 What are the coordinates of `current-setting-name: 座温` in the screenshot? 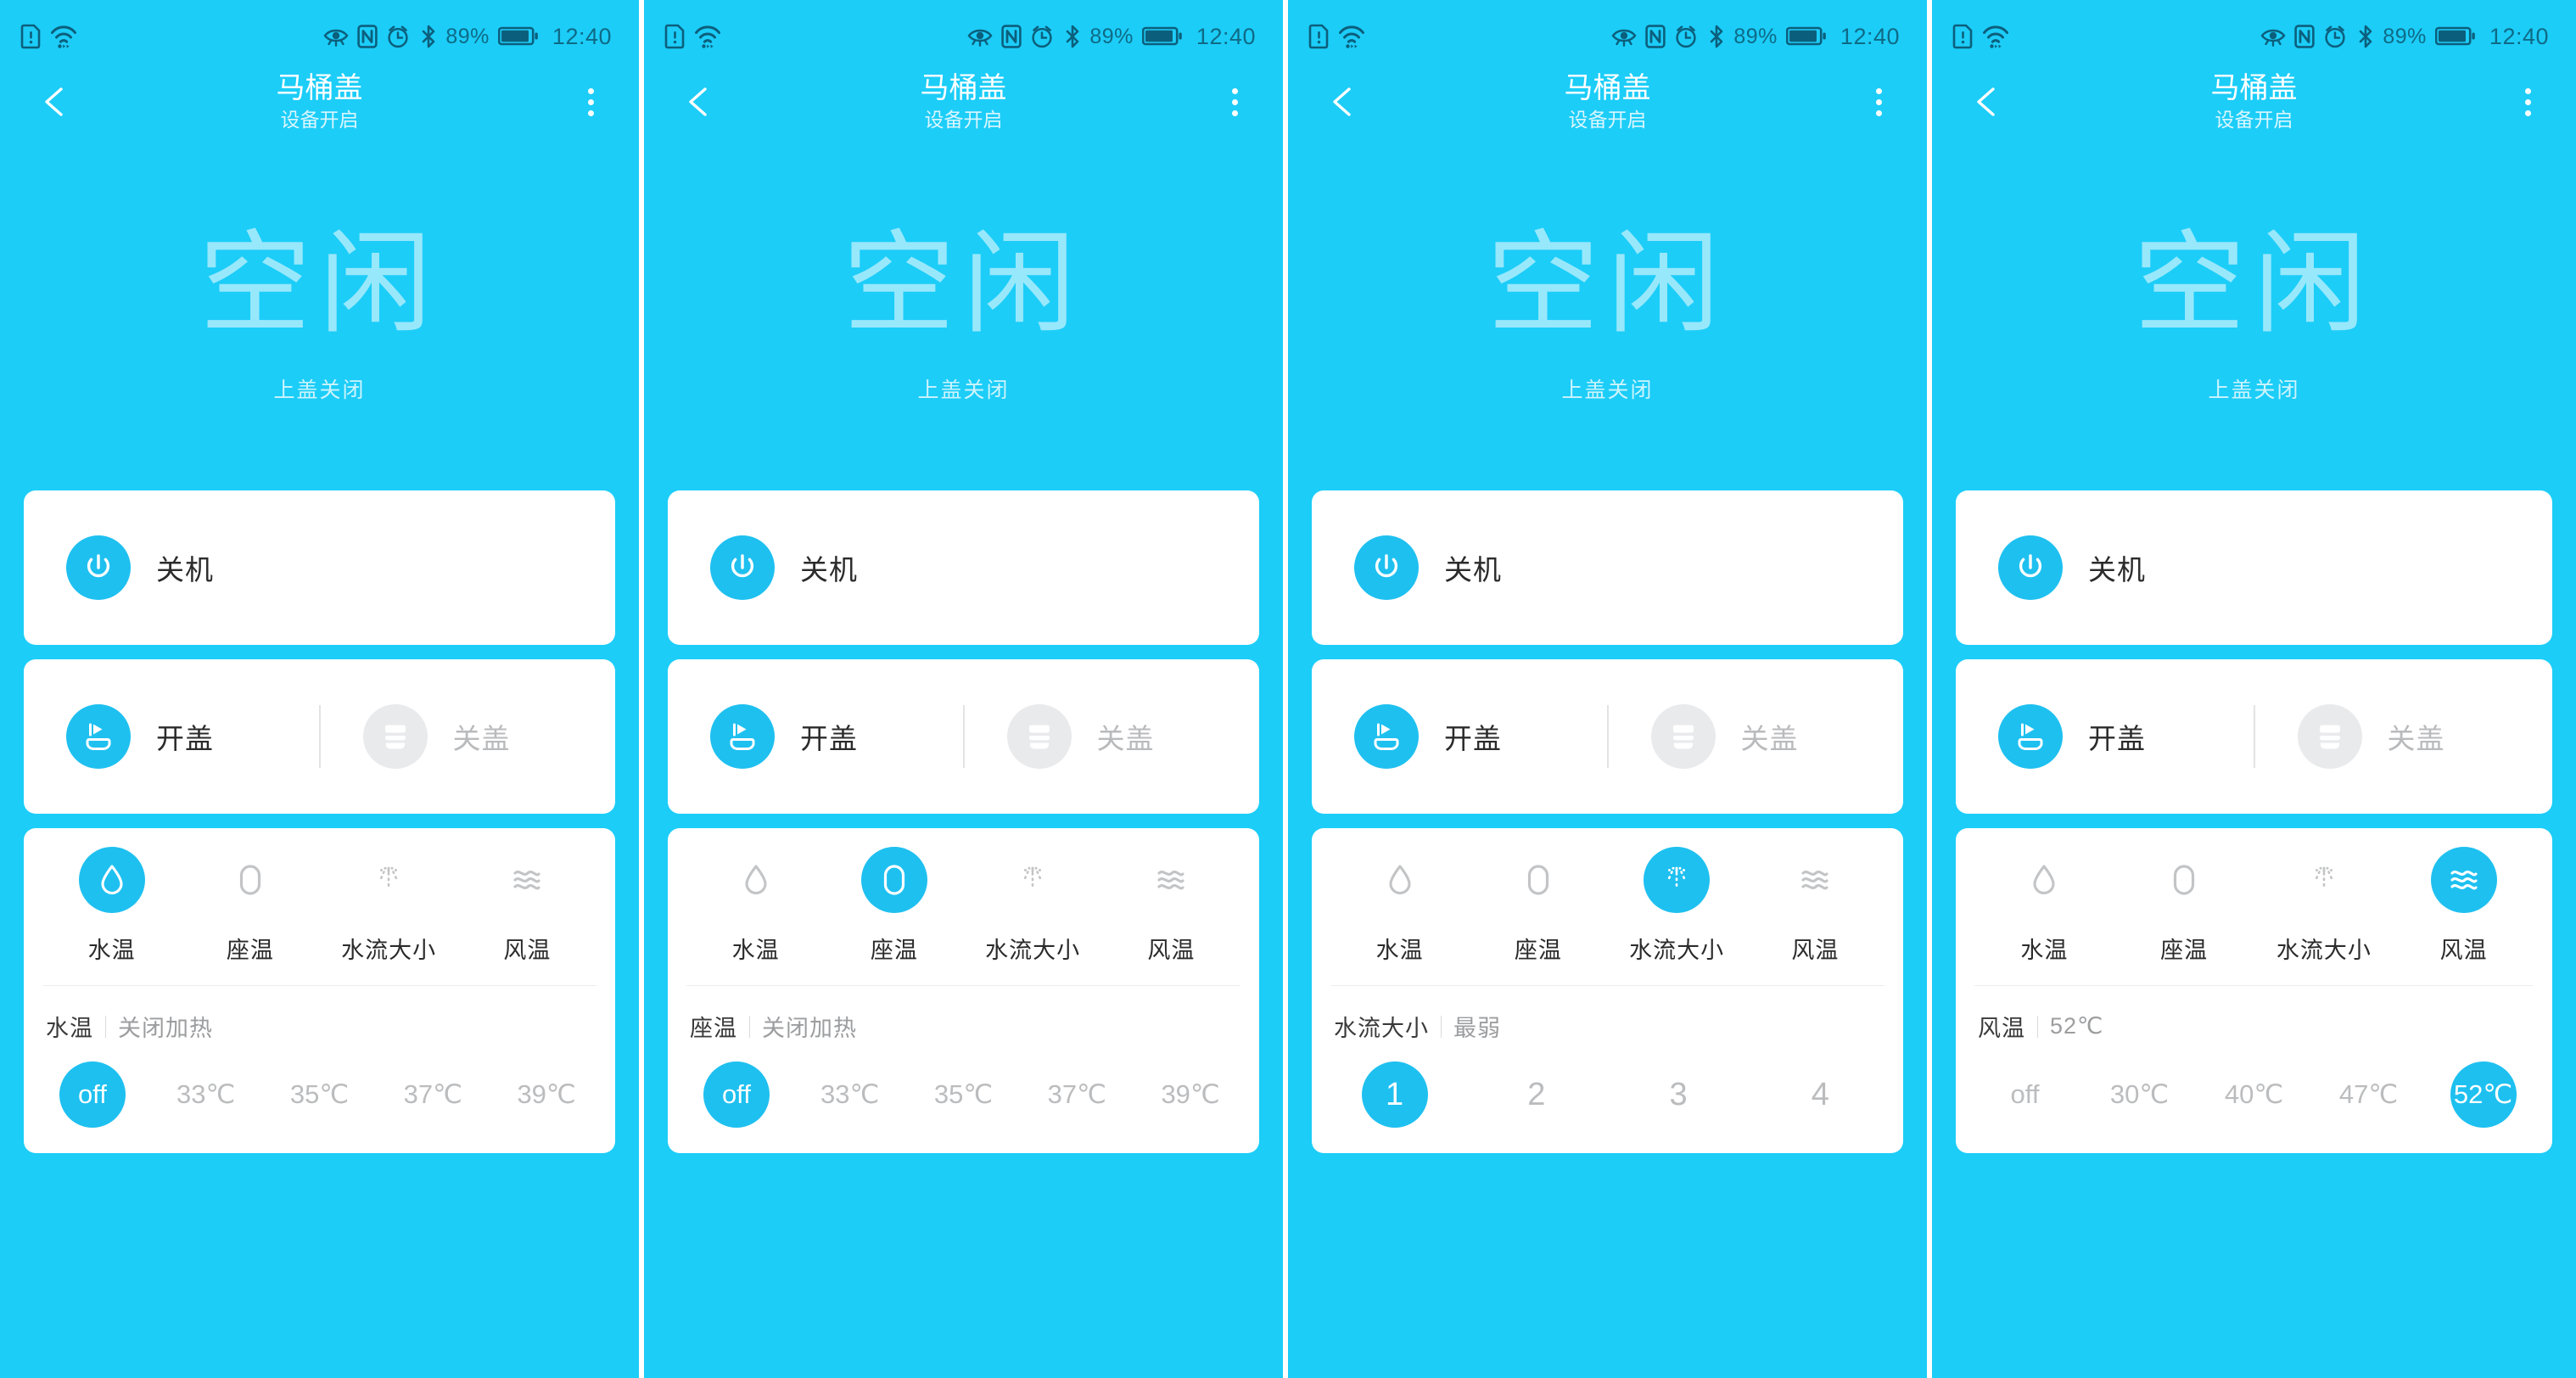 It's located at (714, 1028).